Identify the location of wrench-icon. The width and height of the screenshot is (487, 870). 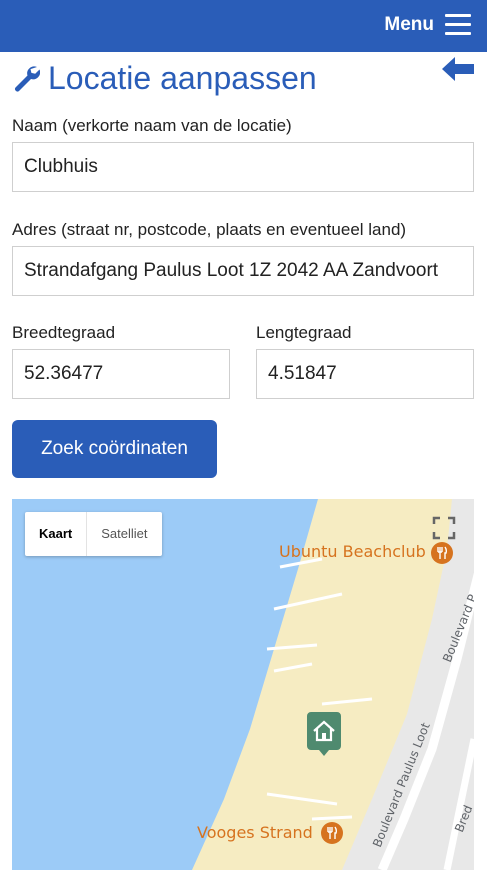
(27, 79).